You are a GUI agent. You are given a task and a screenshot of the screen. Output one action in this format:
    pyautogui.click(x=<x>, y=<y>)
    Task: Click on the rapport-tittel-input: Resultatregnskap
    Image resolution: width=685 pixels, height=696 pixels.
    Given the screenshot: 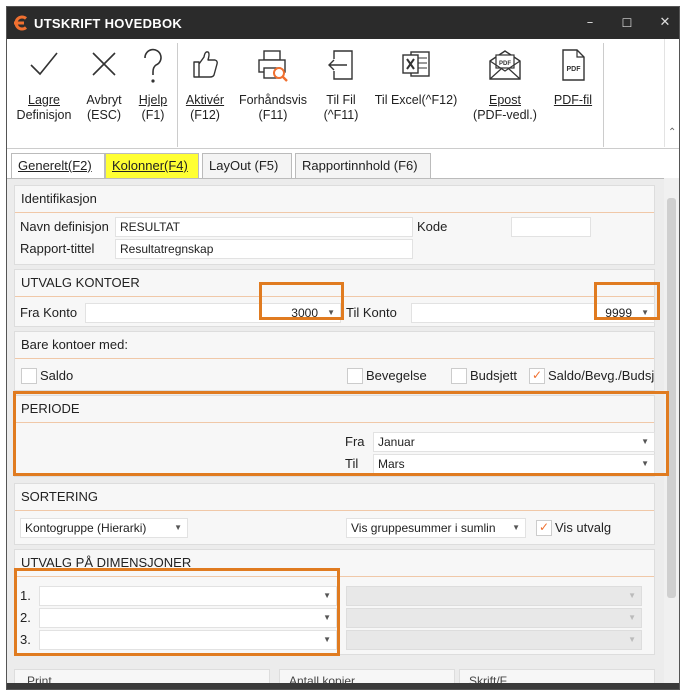 What is the action you would take?
    pyautogui.click(x=264, y=249)
    